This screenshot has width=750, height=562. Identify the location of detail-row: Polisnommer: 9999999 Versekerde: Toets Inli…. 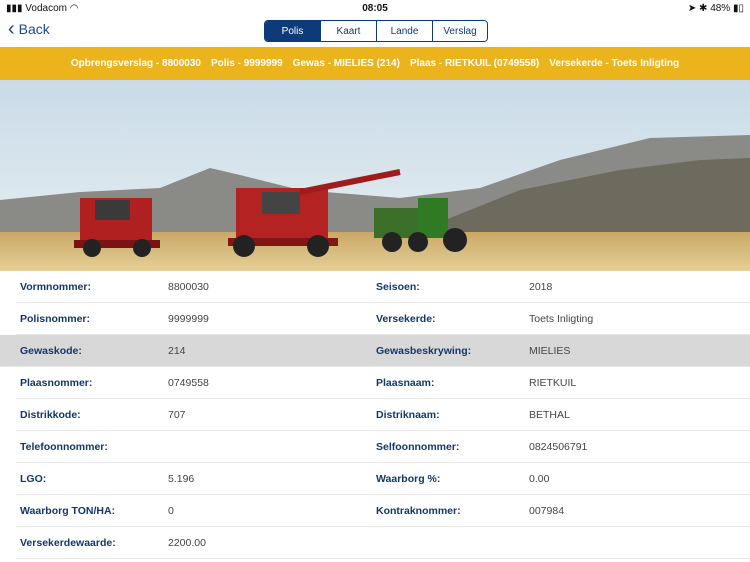
(383, 319).